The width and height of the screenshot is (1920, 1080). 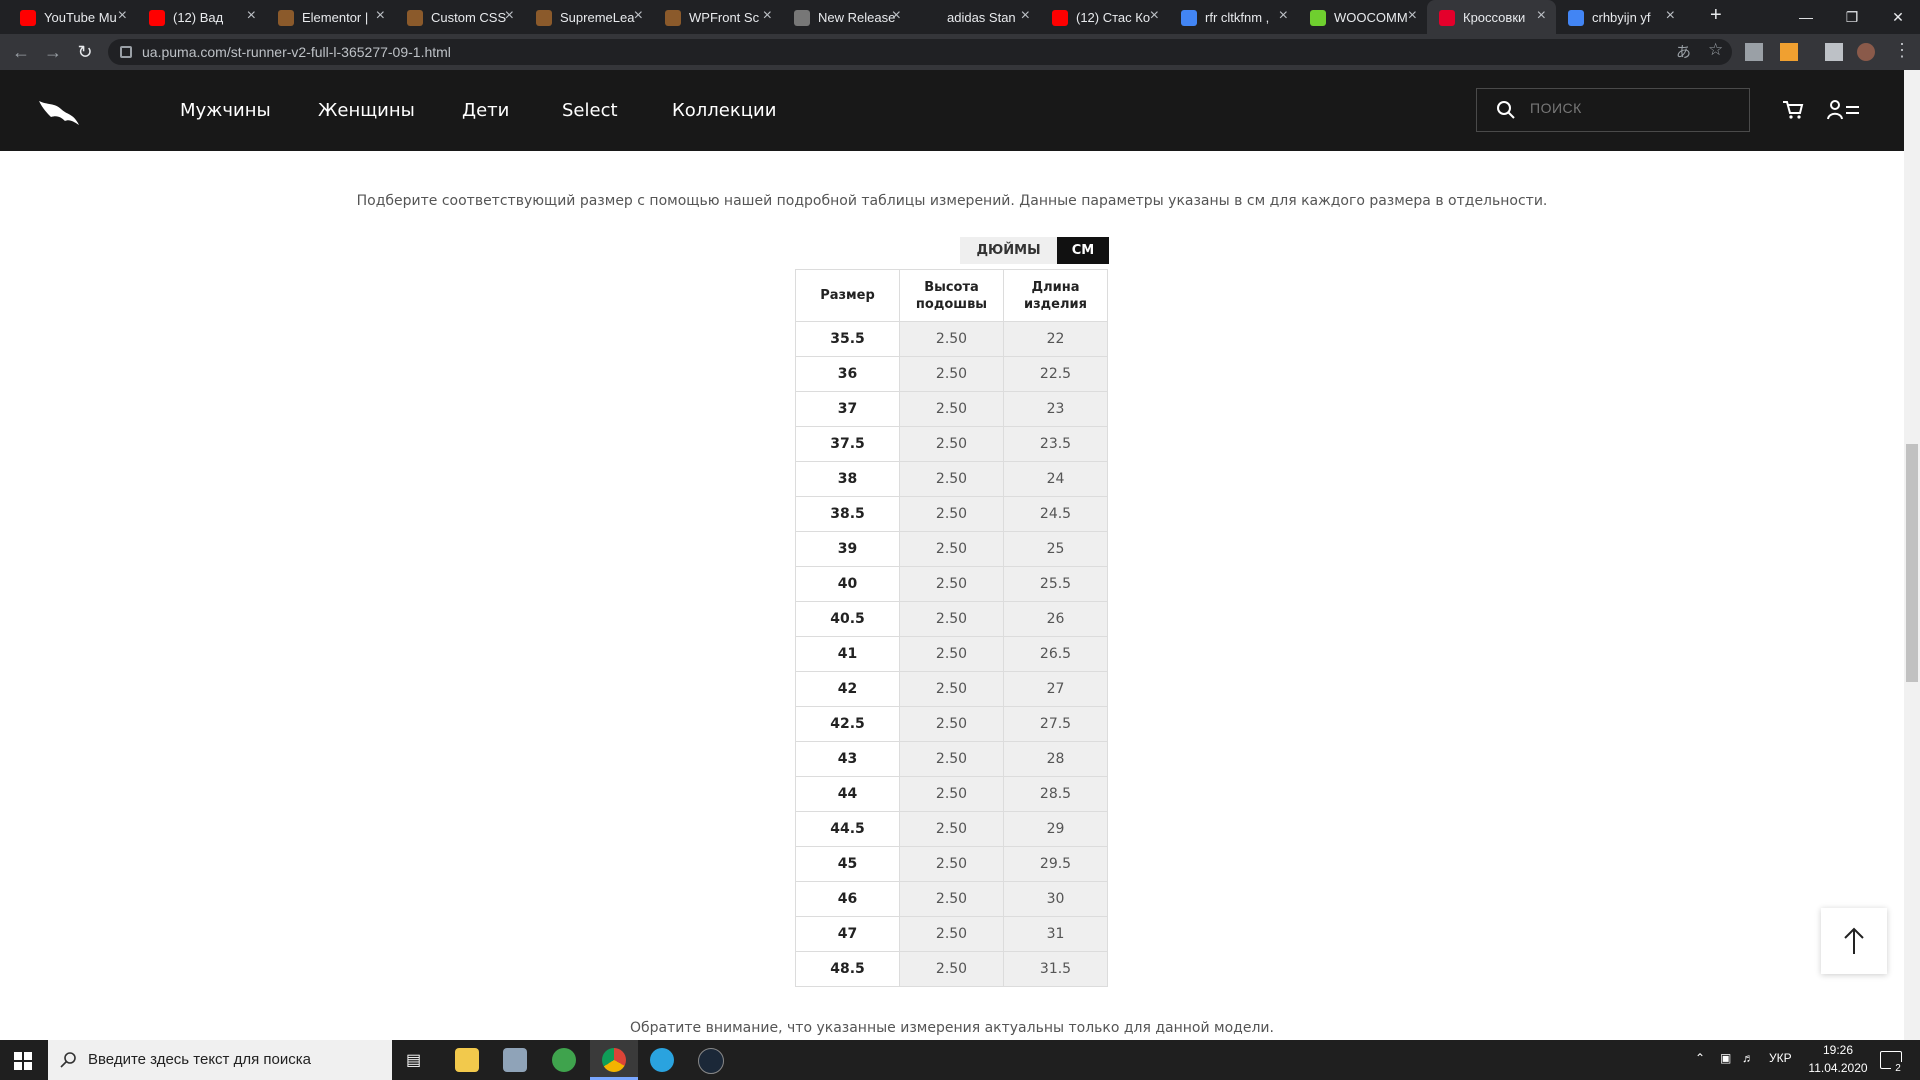 I want to click on translate-icon: あ, so click(x=1683, y=51).